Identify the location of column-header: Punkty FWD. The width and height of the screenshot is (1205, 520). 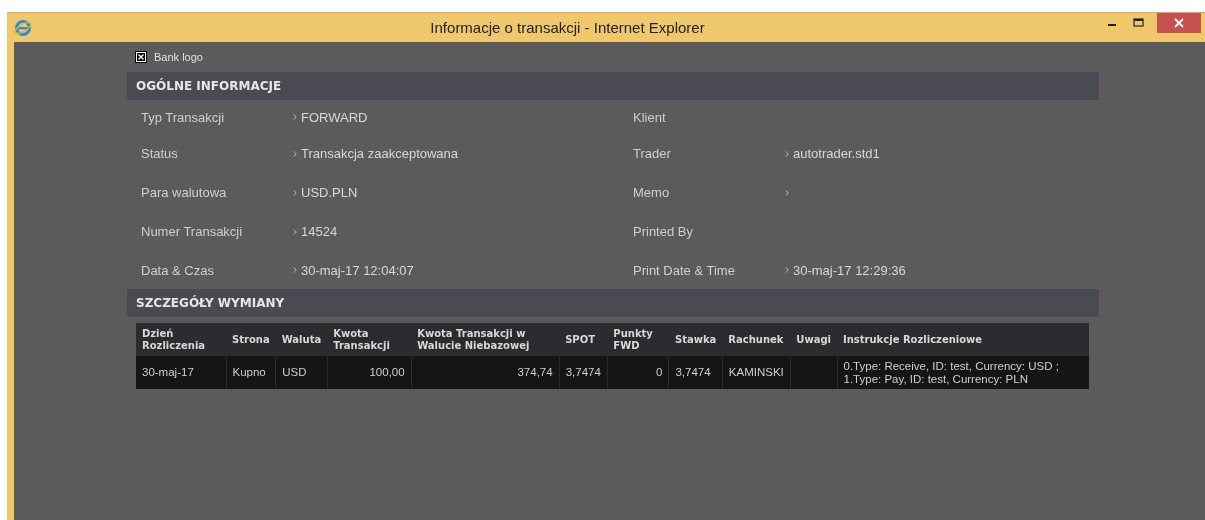
(638, 339).